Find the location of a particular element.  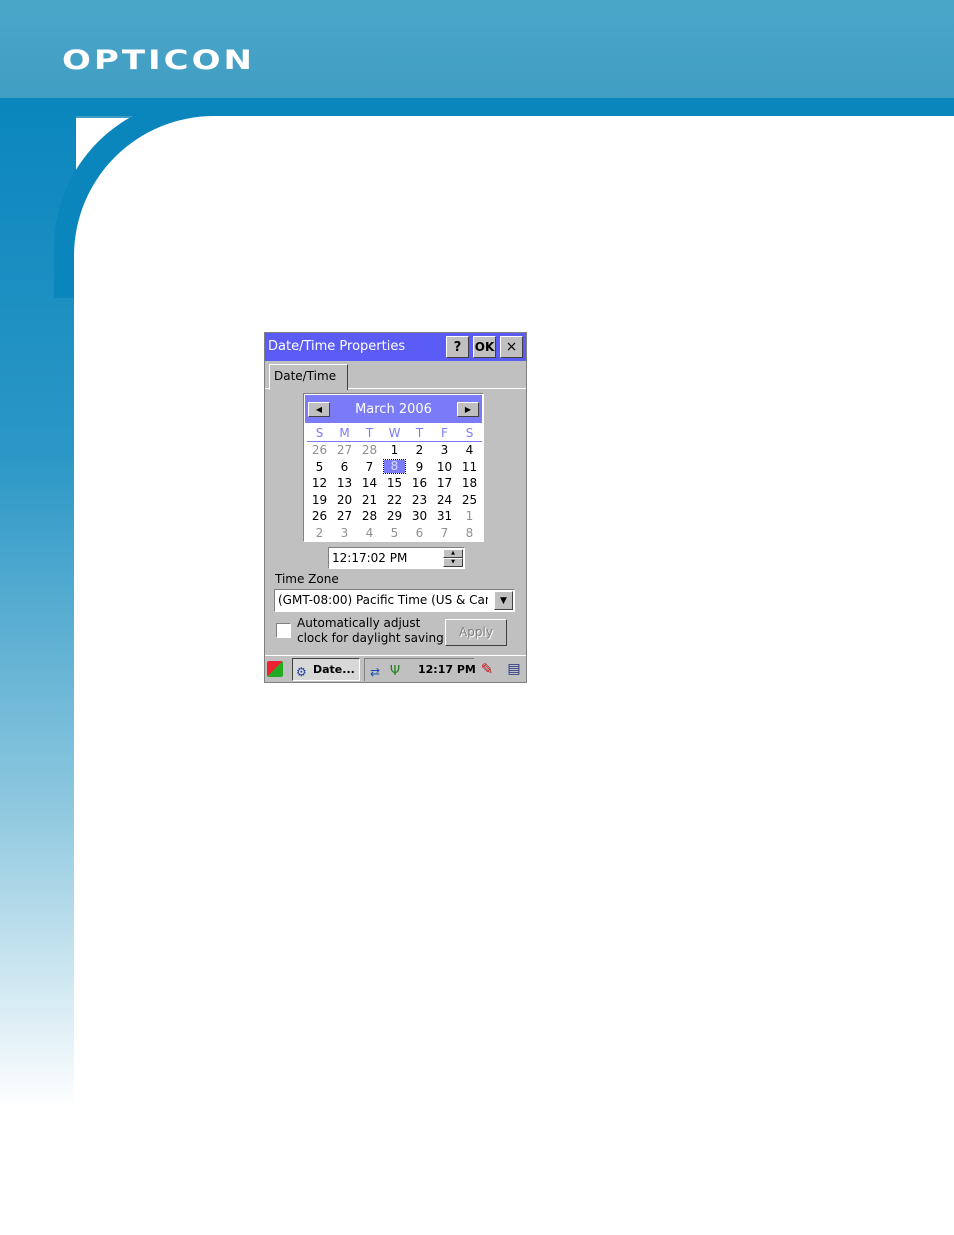

right-triangle-icon: ▶ is located at coordinates (468, 409).